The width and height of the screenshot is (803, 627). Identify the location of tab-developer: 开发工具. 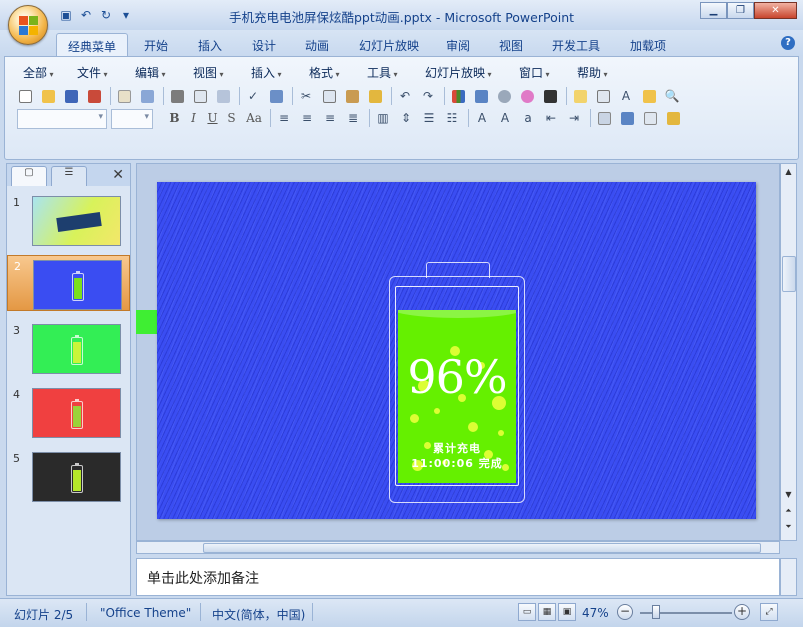
(576, 44).